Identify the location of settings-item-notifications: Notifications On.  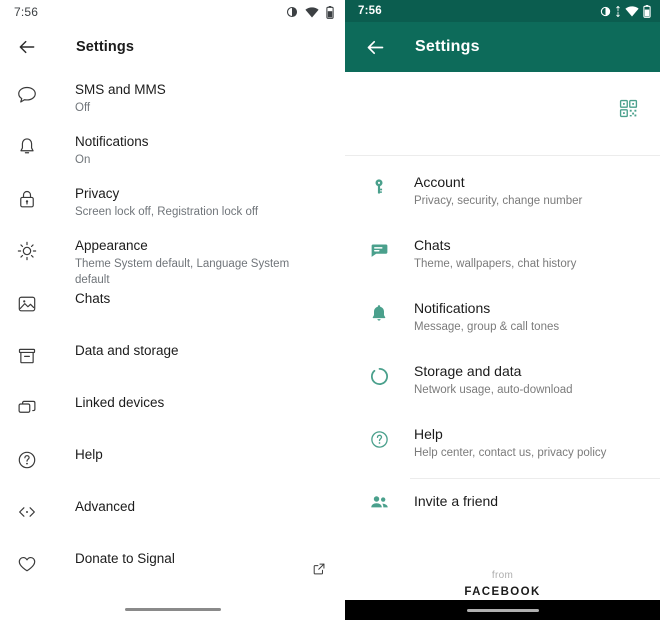
(172, 157).